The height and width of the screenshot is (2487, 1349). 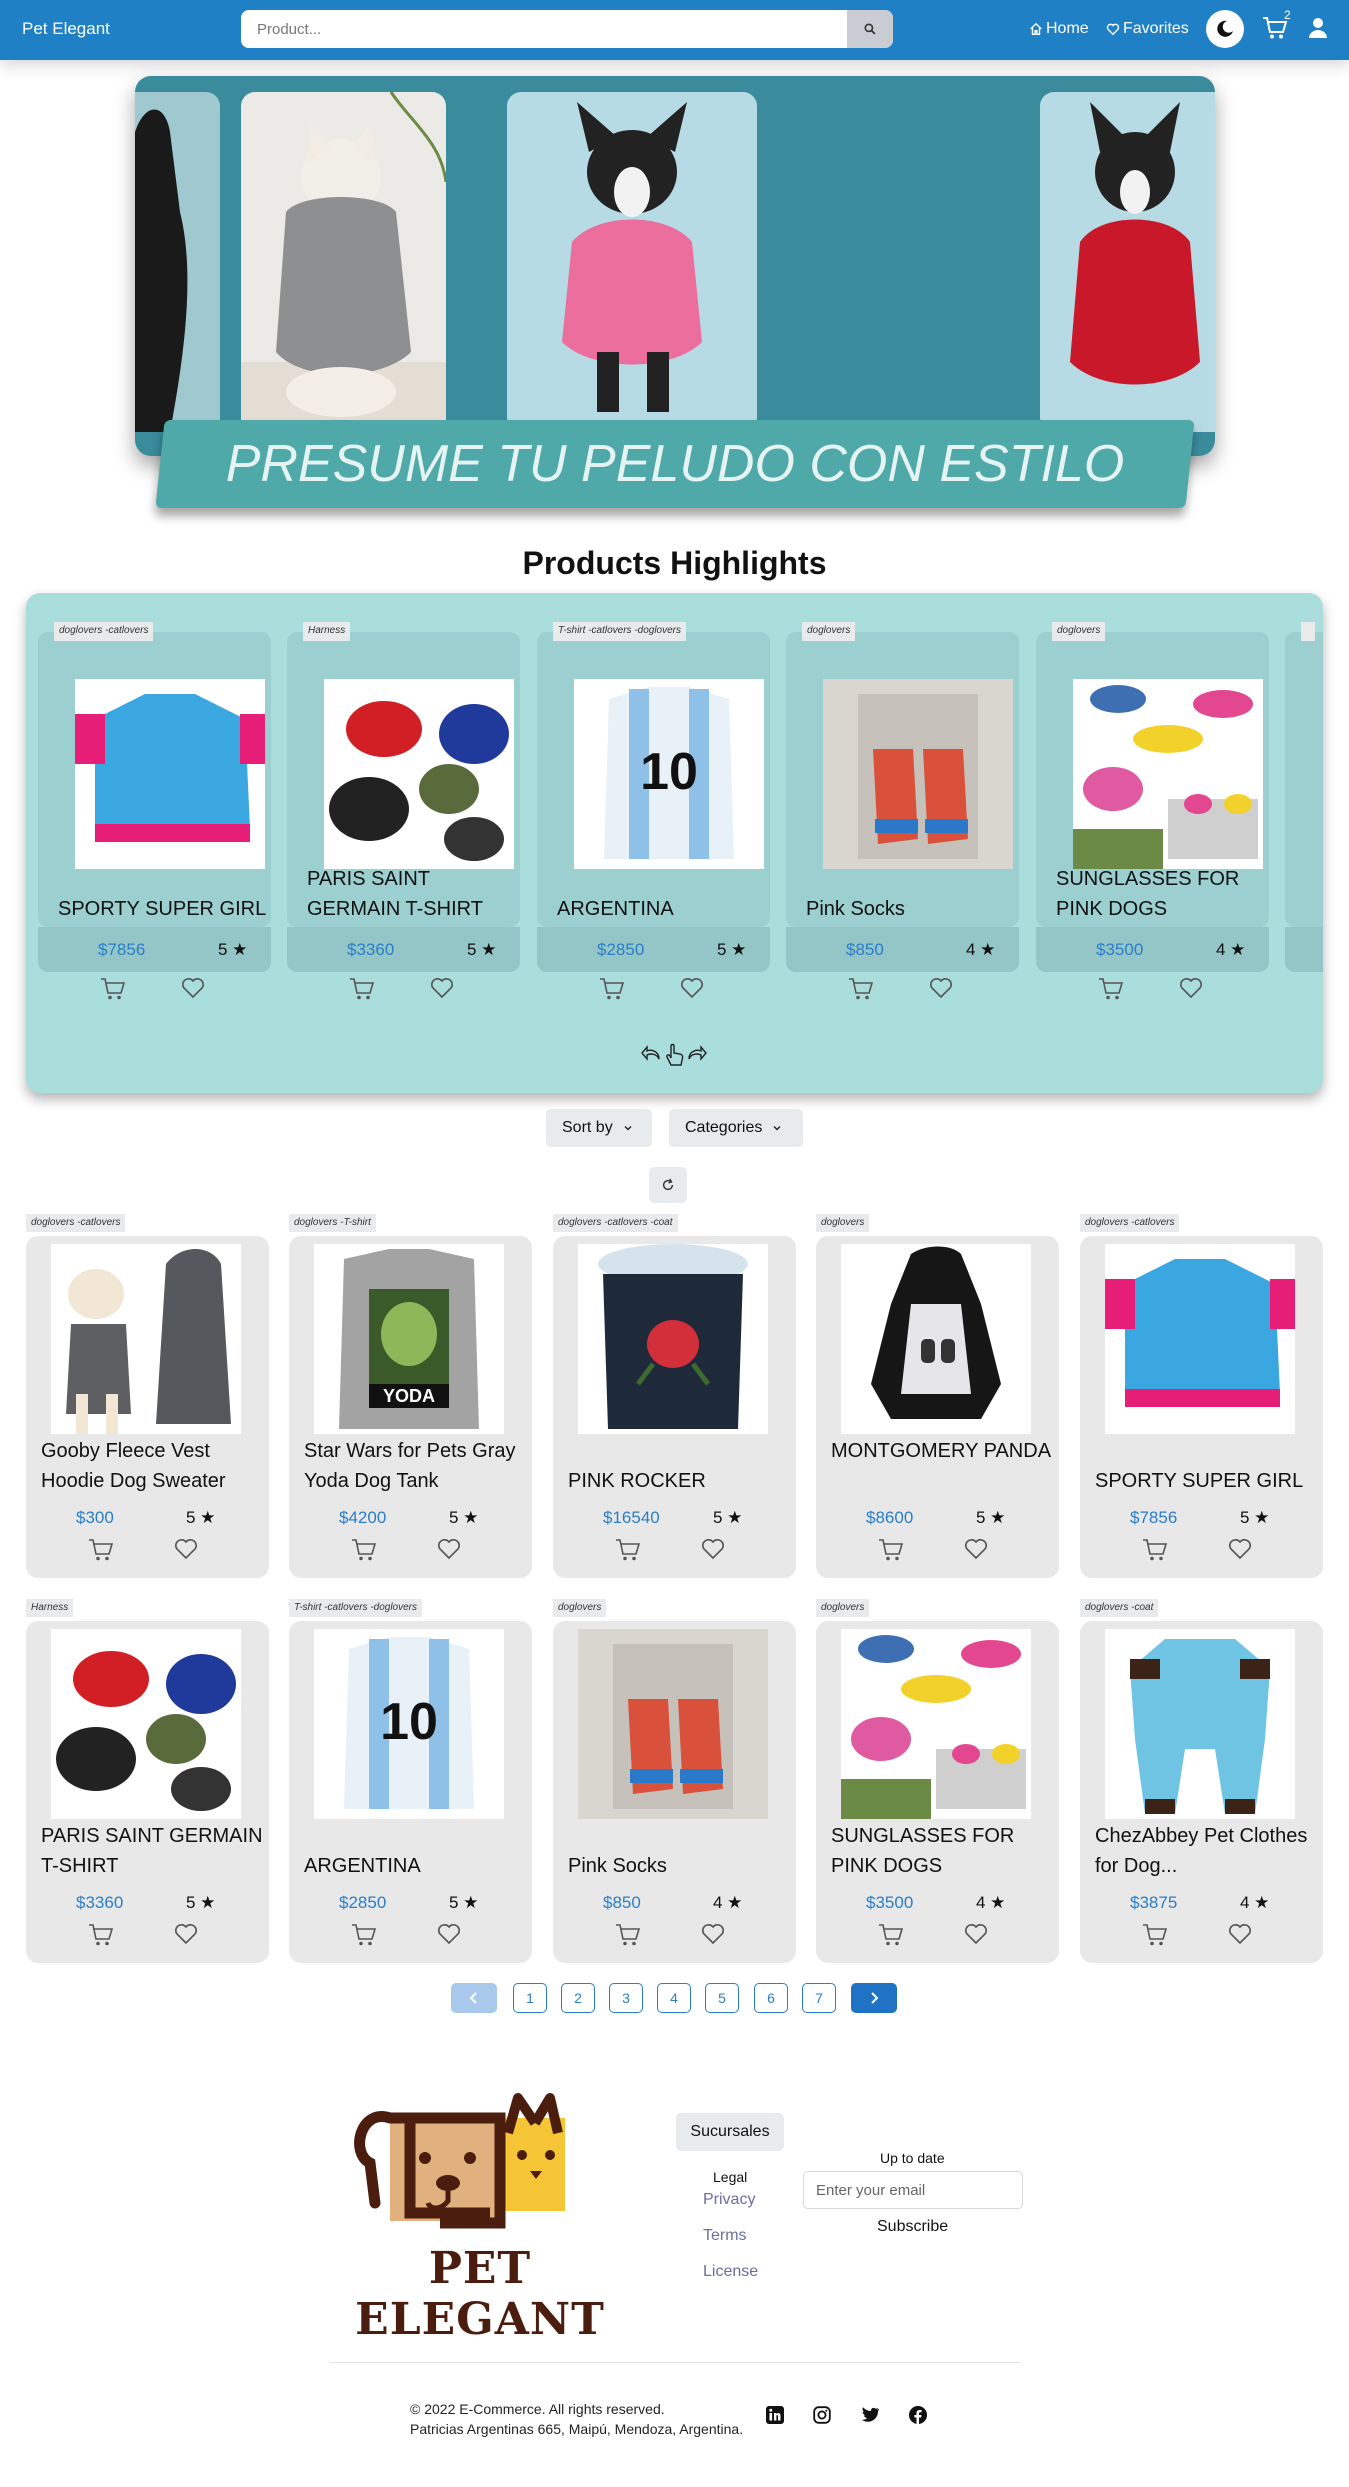 What do you see at coordinates (912, 2227) in the screenshot?
I see `subscribe-button: Subscribe` at bounding box center [912, 2227].